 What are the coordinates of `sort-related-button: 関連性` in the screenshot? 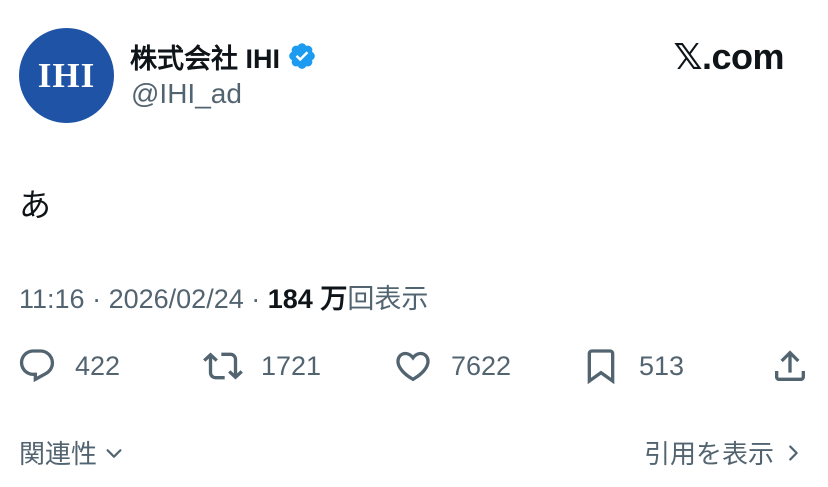 It's located at (72, 452).